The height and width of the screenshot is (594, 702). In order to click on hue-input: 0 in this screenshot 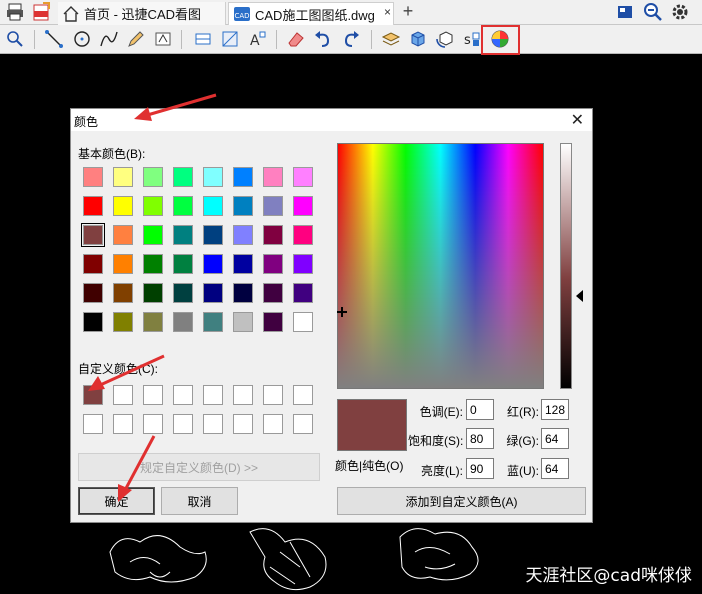, I will do `click(480, 409)`.